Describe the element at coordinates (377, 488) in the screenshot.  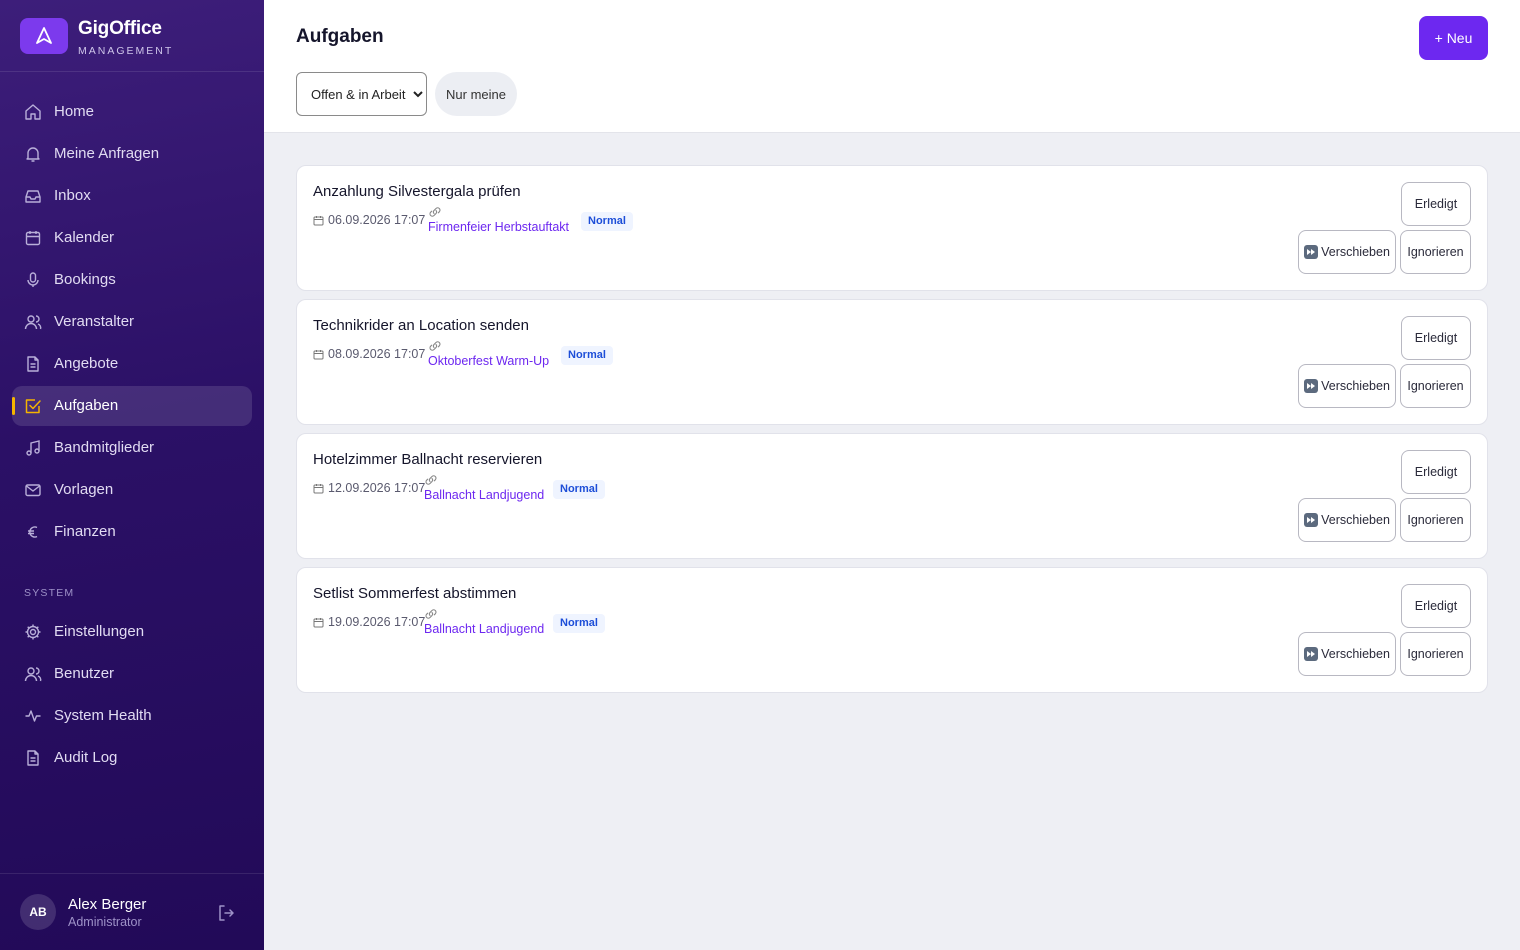
I see `task-due-date: 12.09.2026 17:07` at that location.